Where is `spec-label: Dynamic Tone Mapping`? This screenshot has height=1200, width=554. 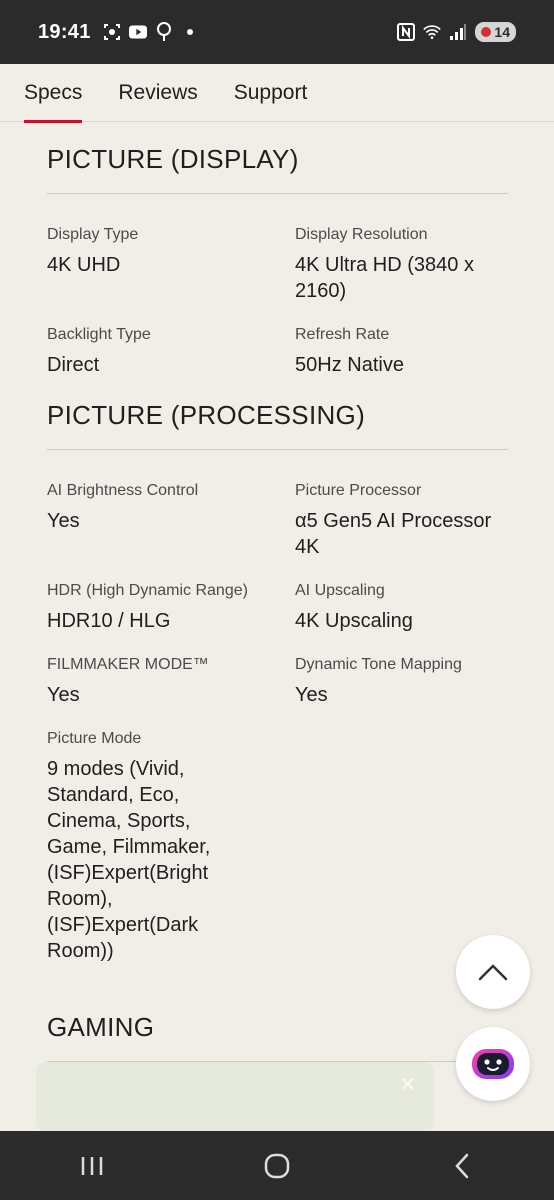 spec-label: Dynamic Tone Mapping is located at coordinates (378, 664).